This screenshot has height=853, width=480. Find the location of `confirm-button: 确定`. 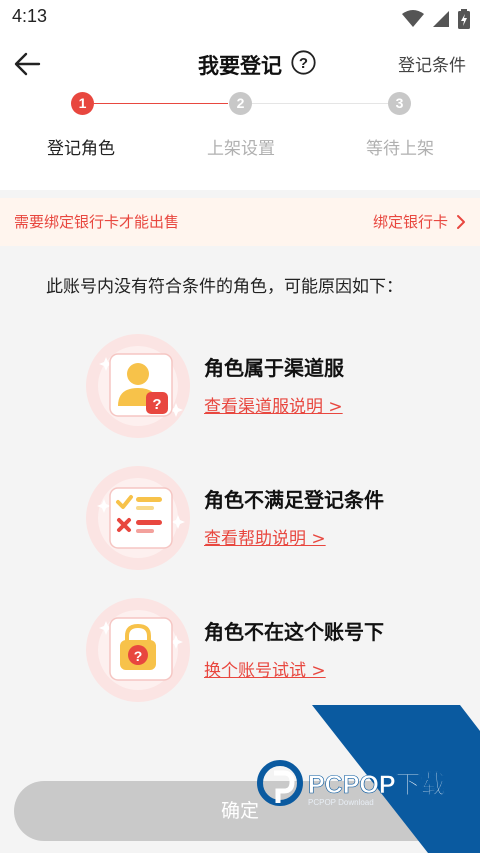

confirm-button: 确定 is located at coordinates (240, 811).